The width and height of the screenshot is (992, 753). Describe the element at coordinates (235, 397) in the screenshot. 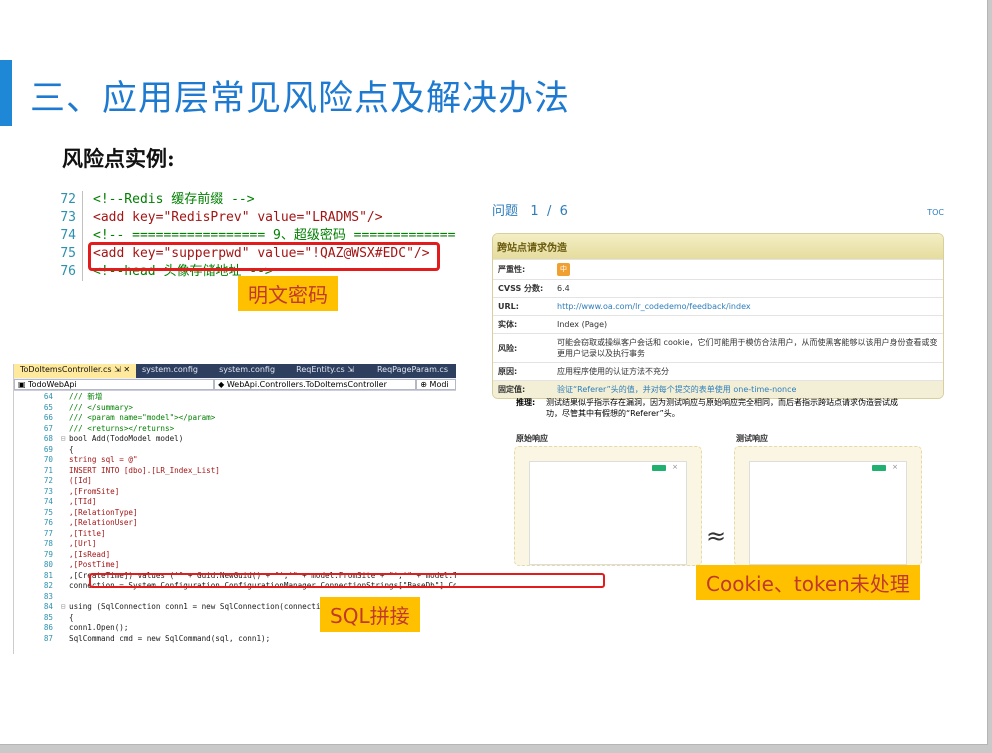

I see `code-line: 64 /// 新增` at that location.